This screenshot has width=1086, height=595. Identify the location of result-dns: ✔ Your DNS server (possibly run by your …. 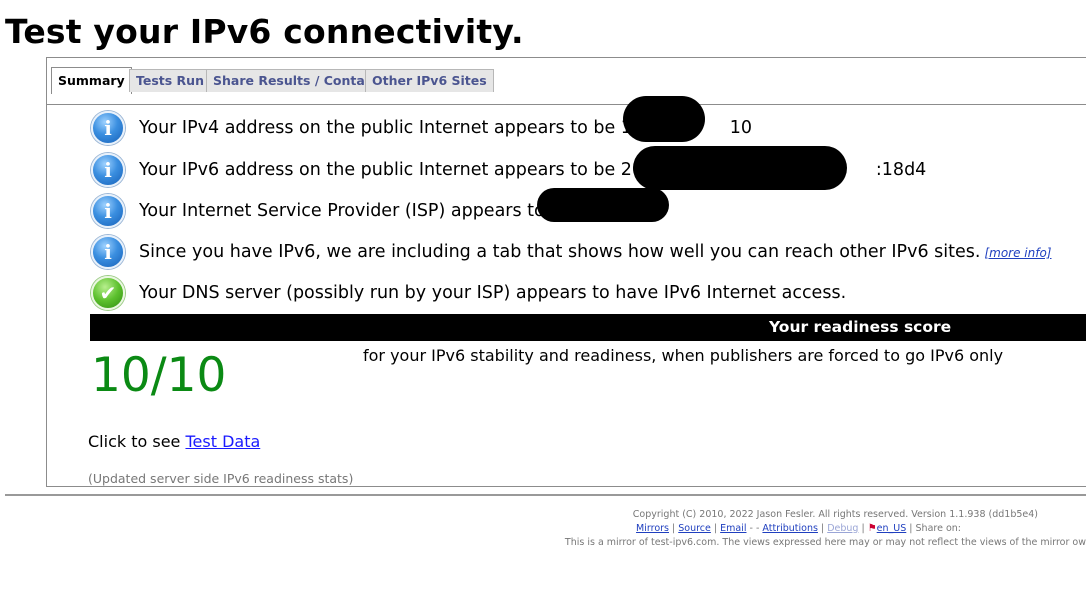
(468, 293).